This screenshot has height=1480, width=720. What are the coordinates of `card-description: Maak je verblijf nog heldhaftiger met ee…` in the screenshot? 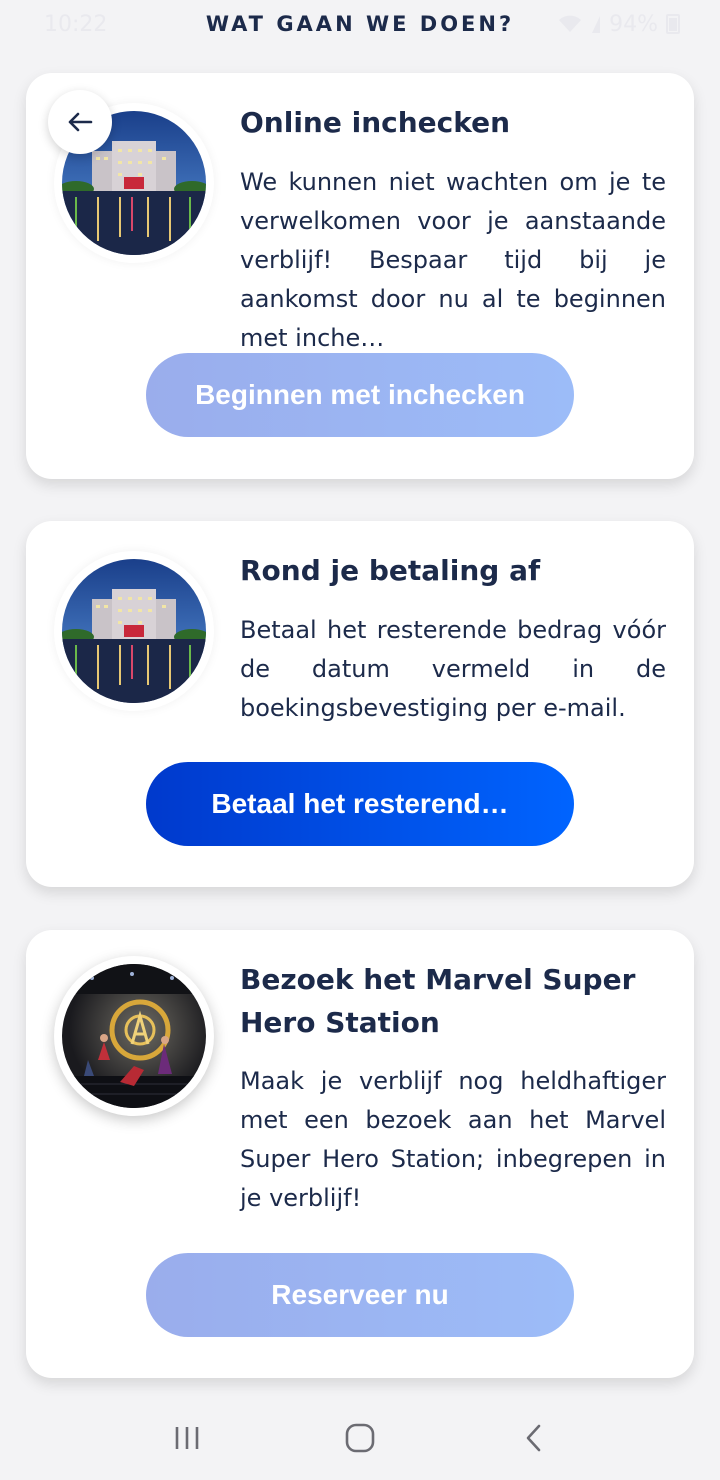 It's located at (453, 1139).